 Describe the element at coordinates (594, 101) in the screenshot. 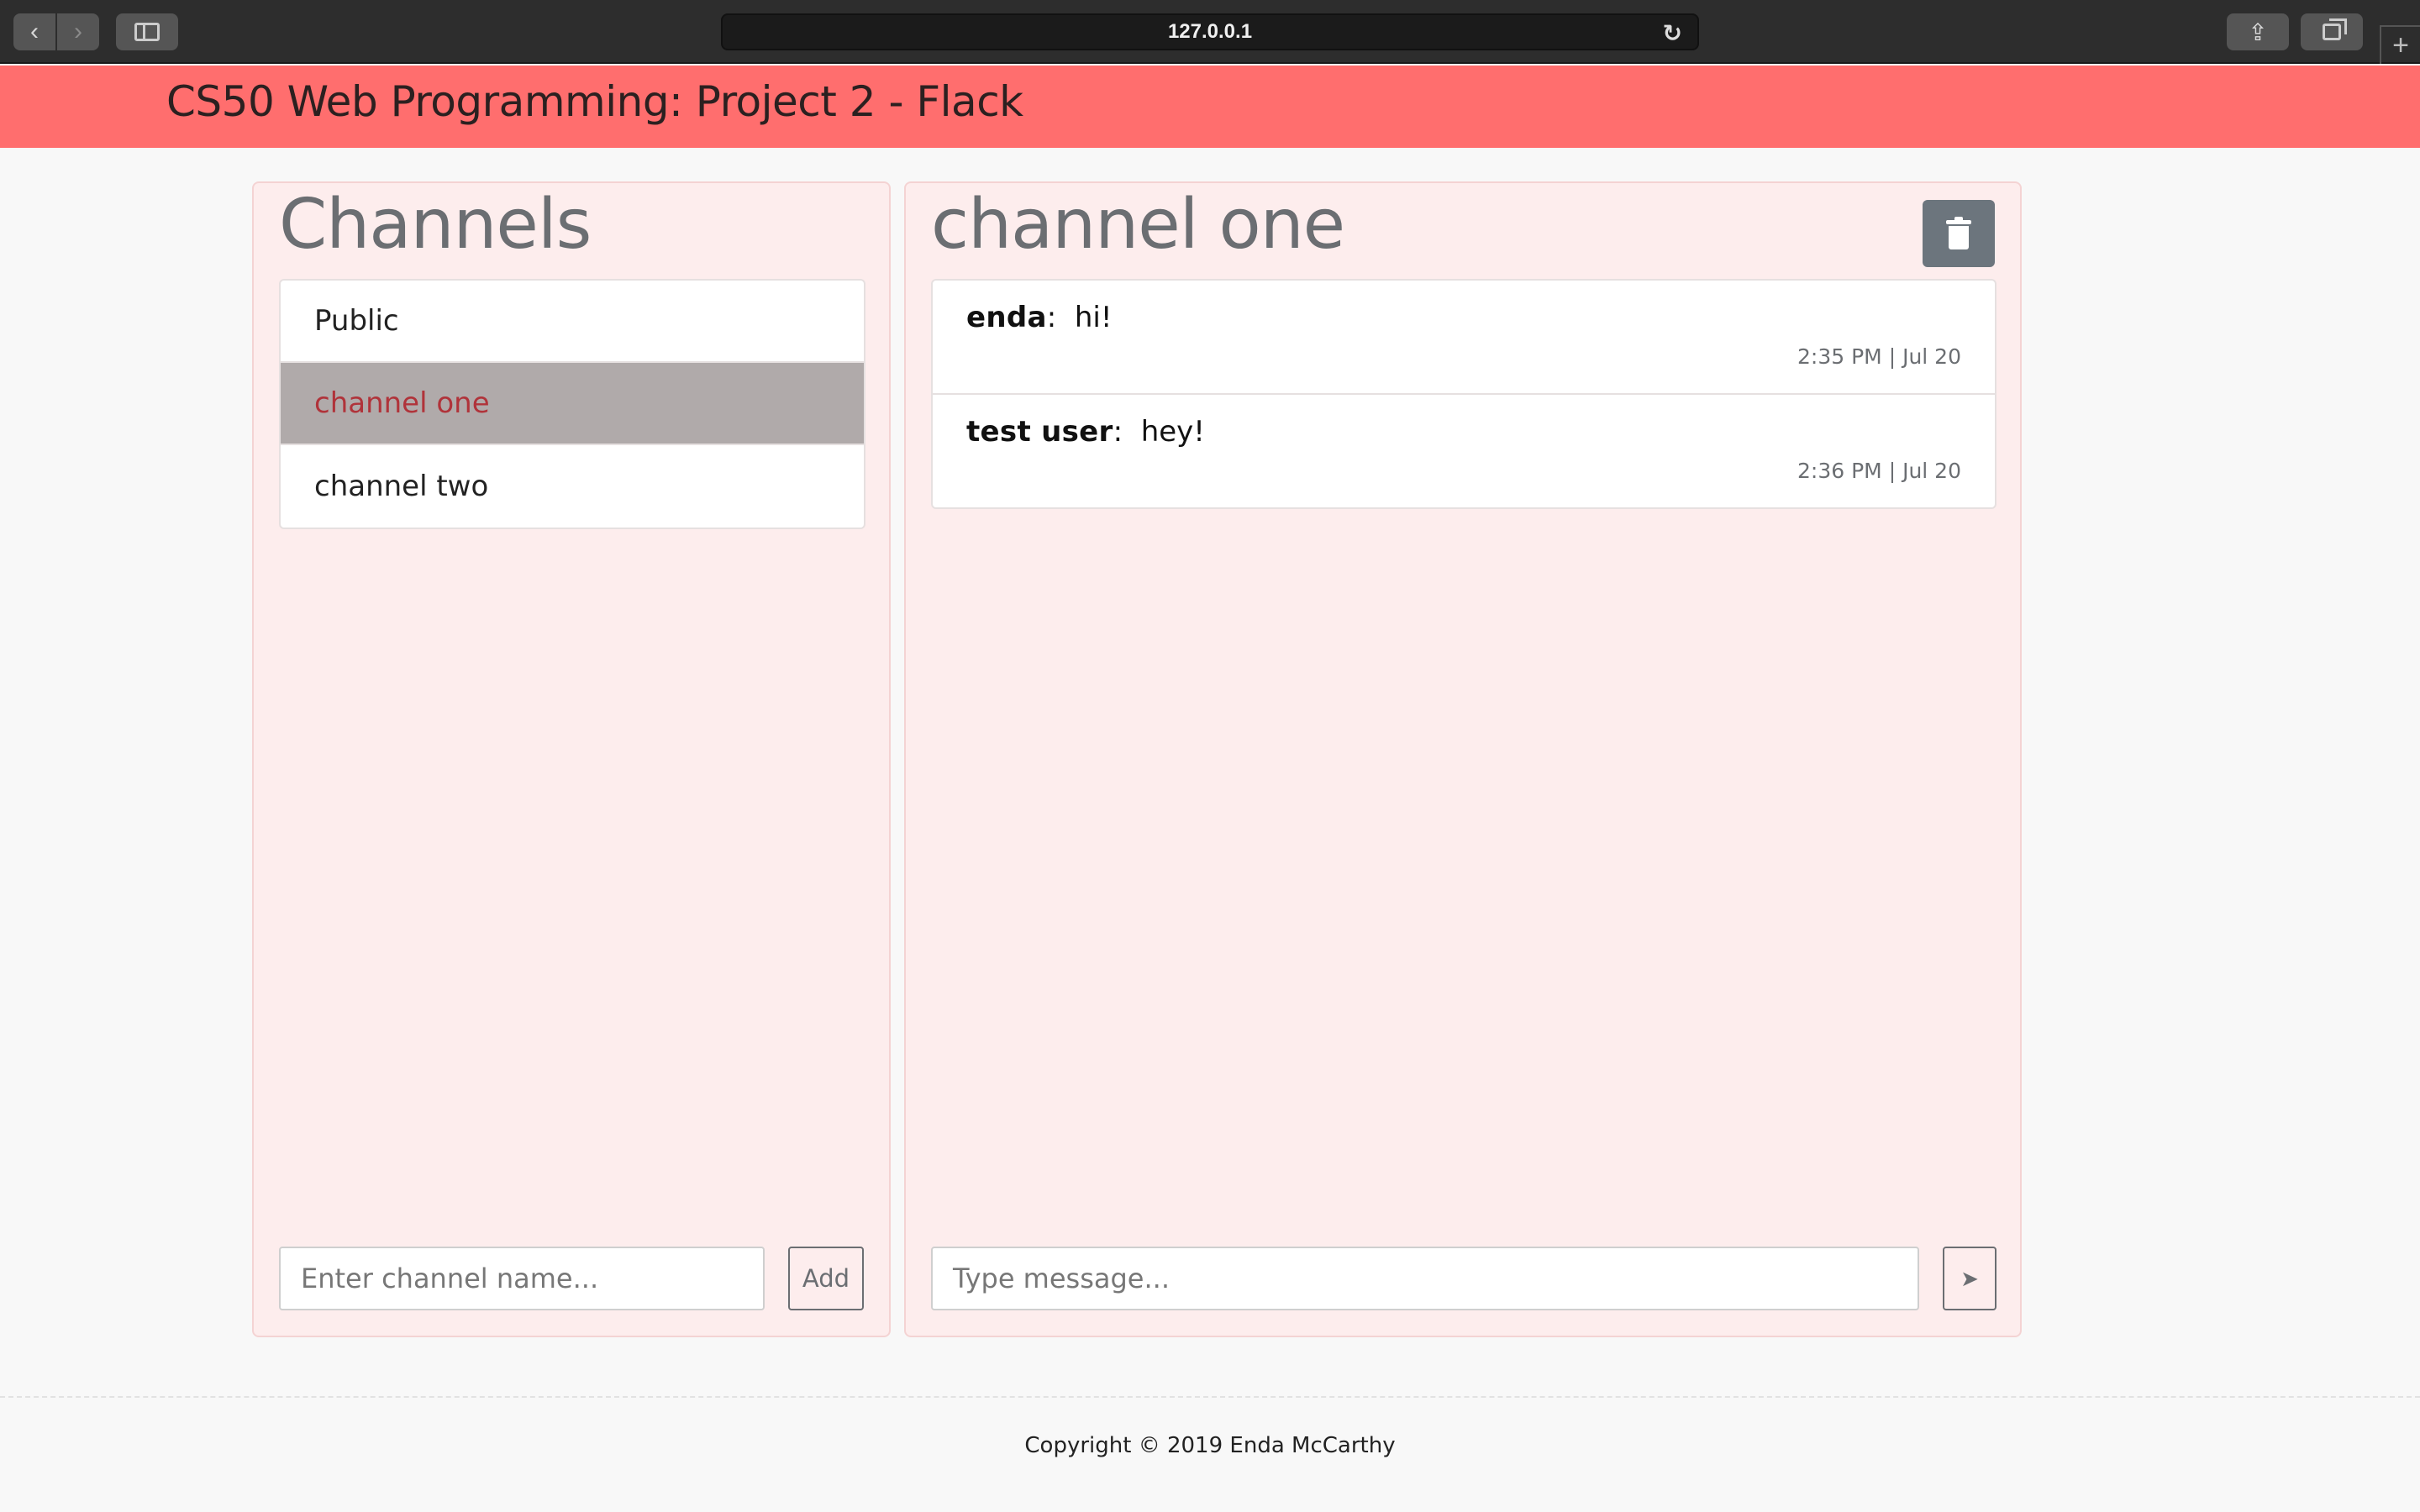

I see `site-title: CS50 Web Programming: Project 2 - Flack` at that location.